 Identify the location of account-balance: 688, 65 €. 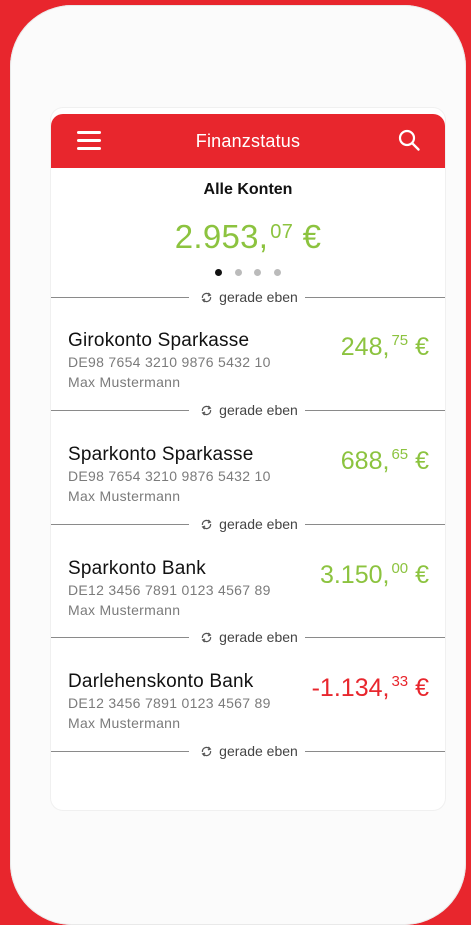
(385, 458).